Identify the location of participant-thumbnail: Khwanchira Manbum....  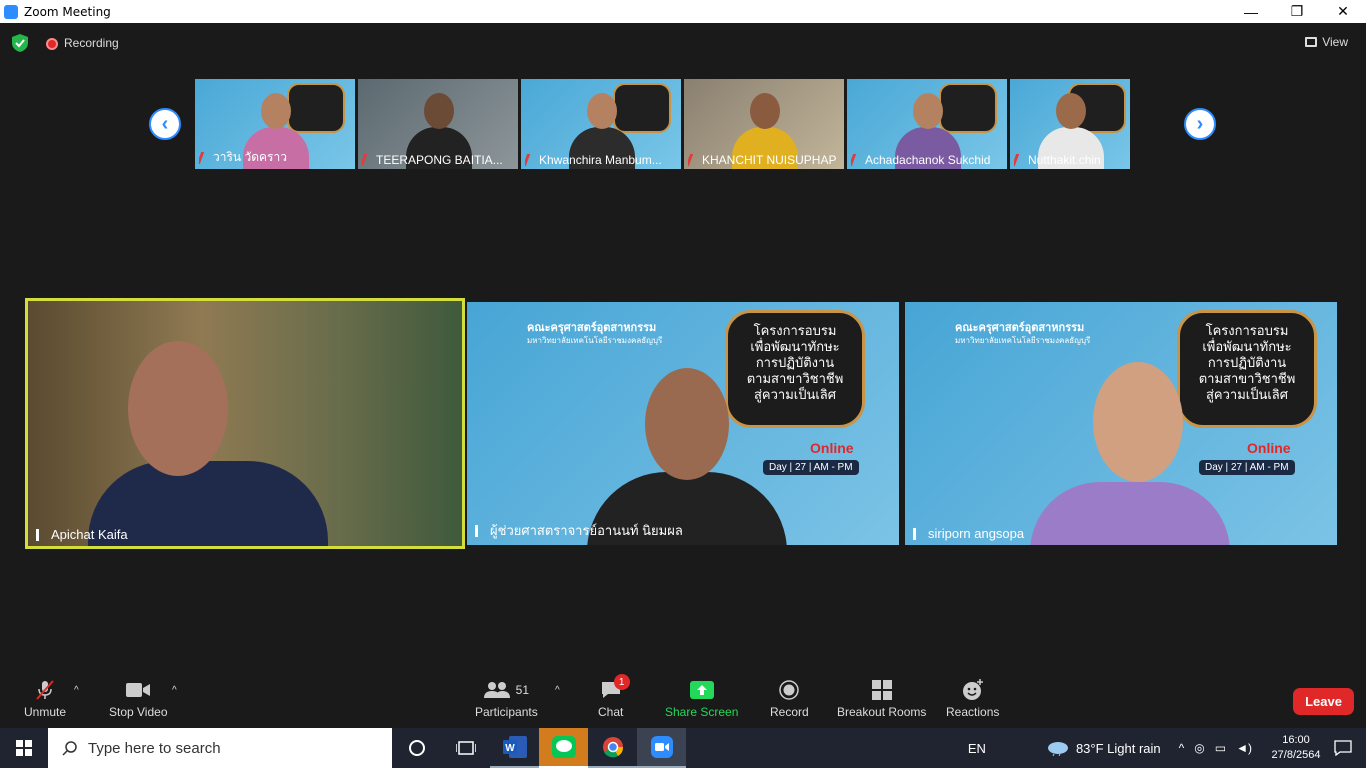
(601, 124).